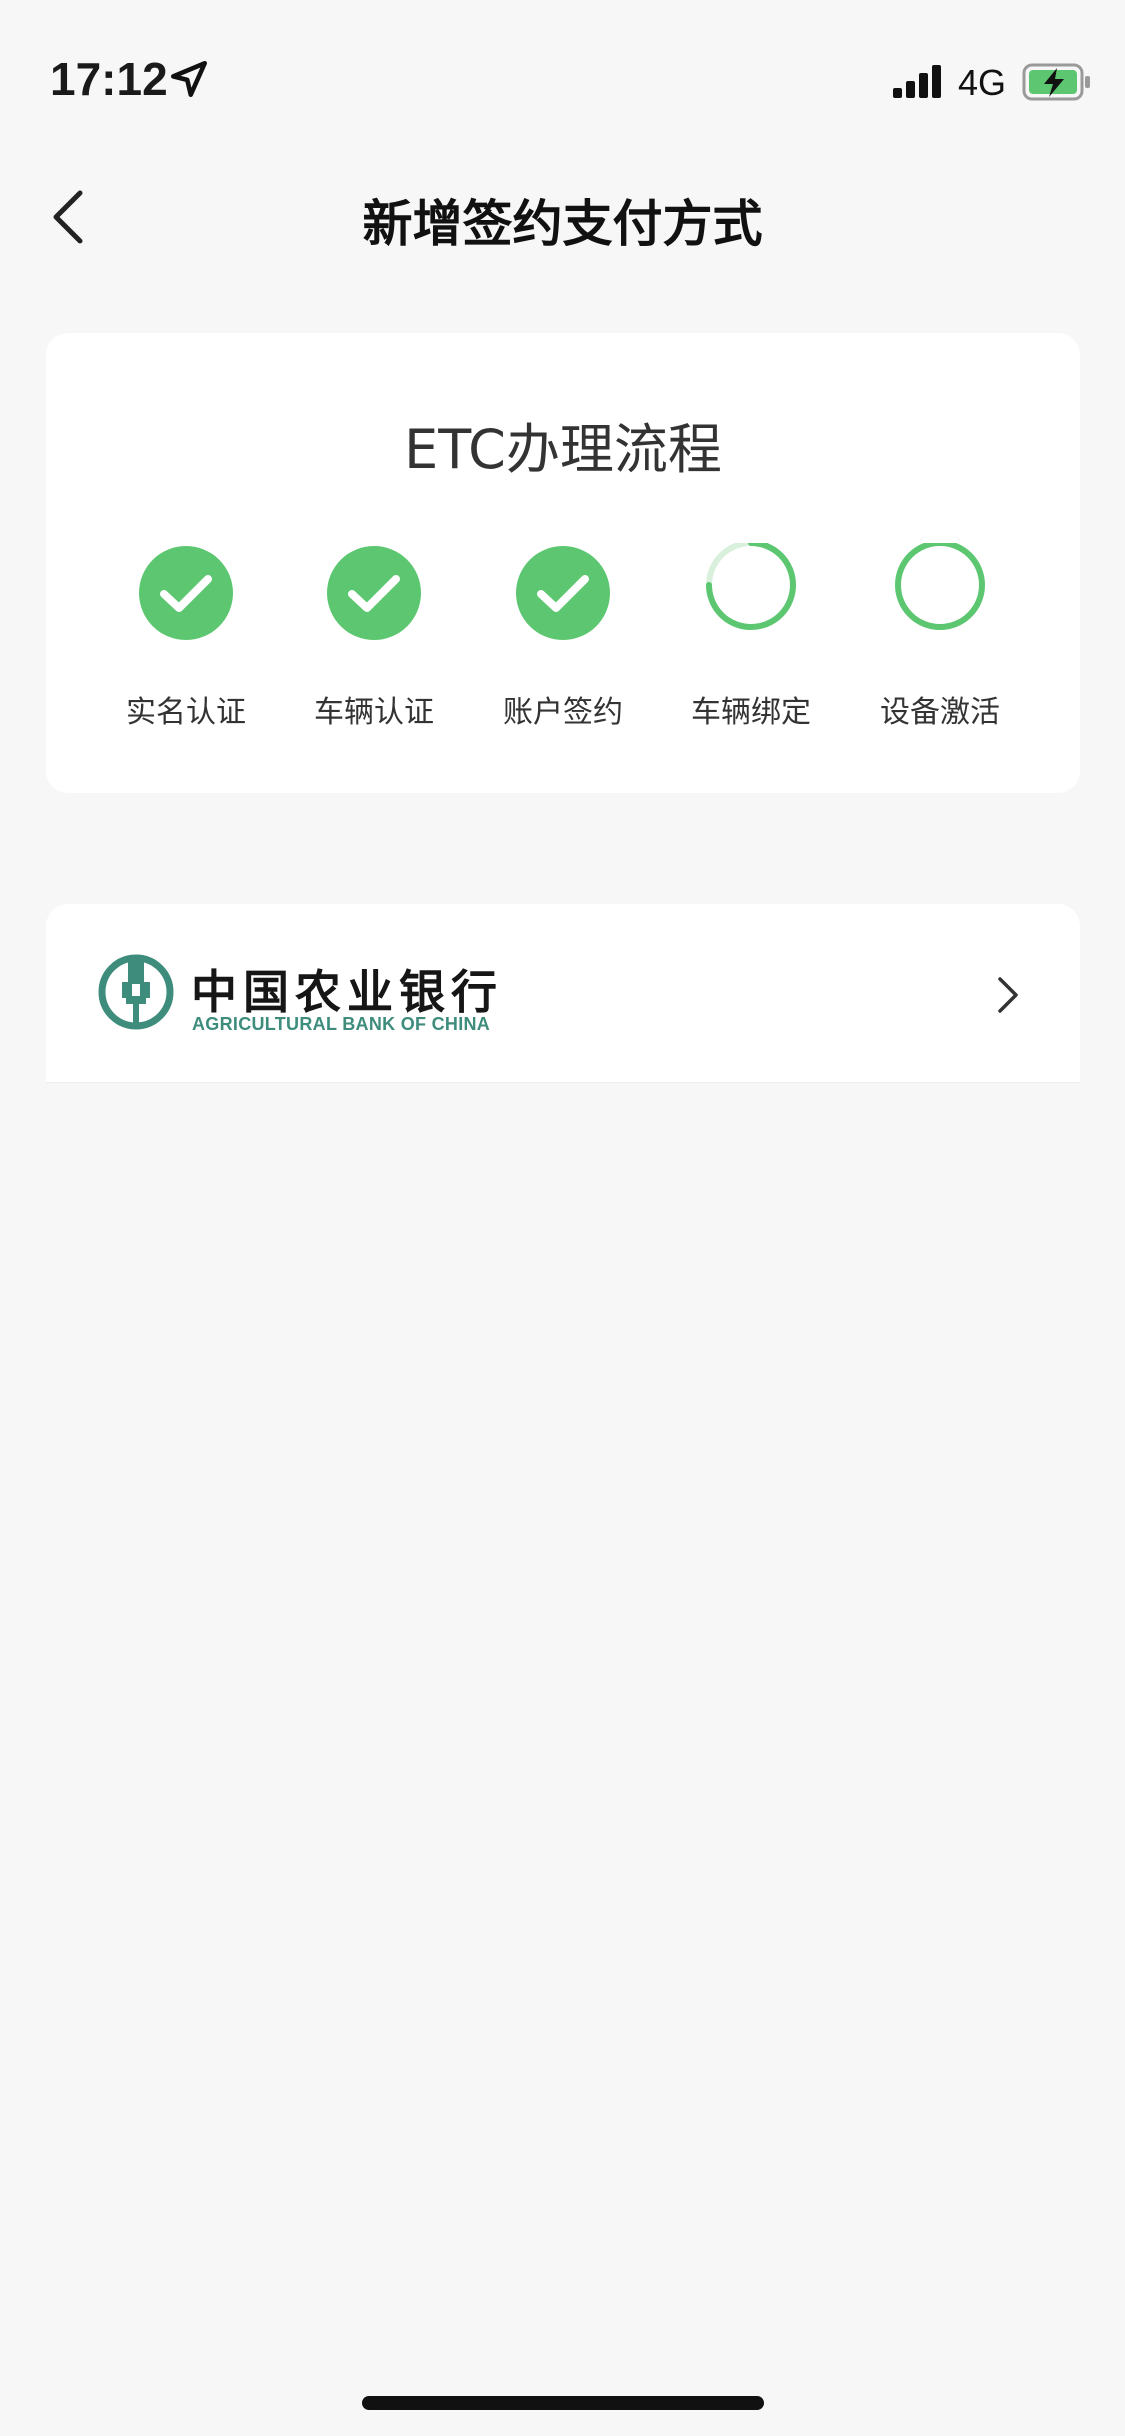  Describe the element at coordinates (1008, 995) in the screenshot. I see `chevron-right-icon` at that location.